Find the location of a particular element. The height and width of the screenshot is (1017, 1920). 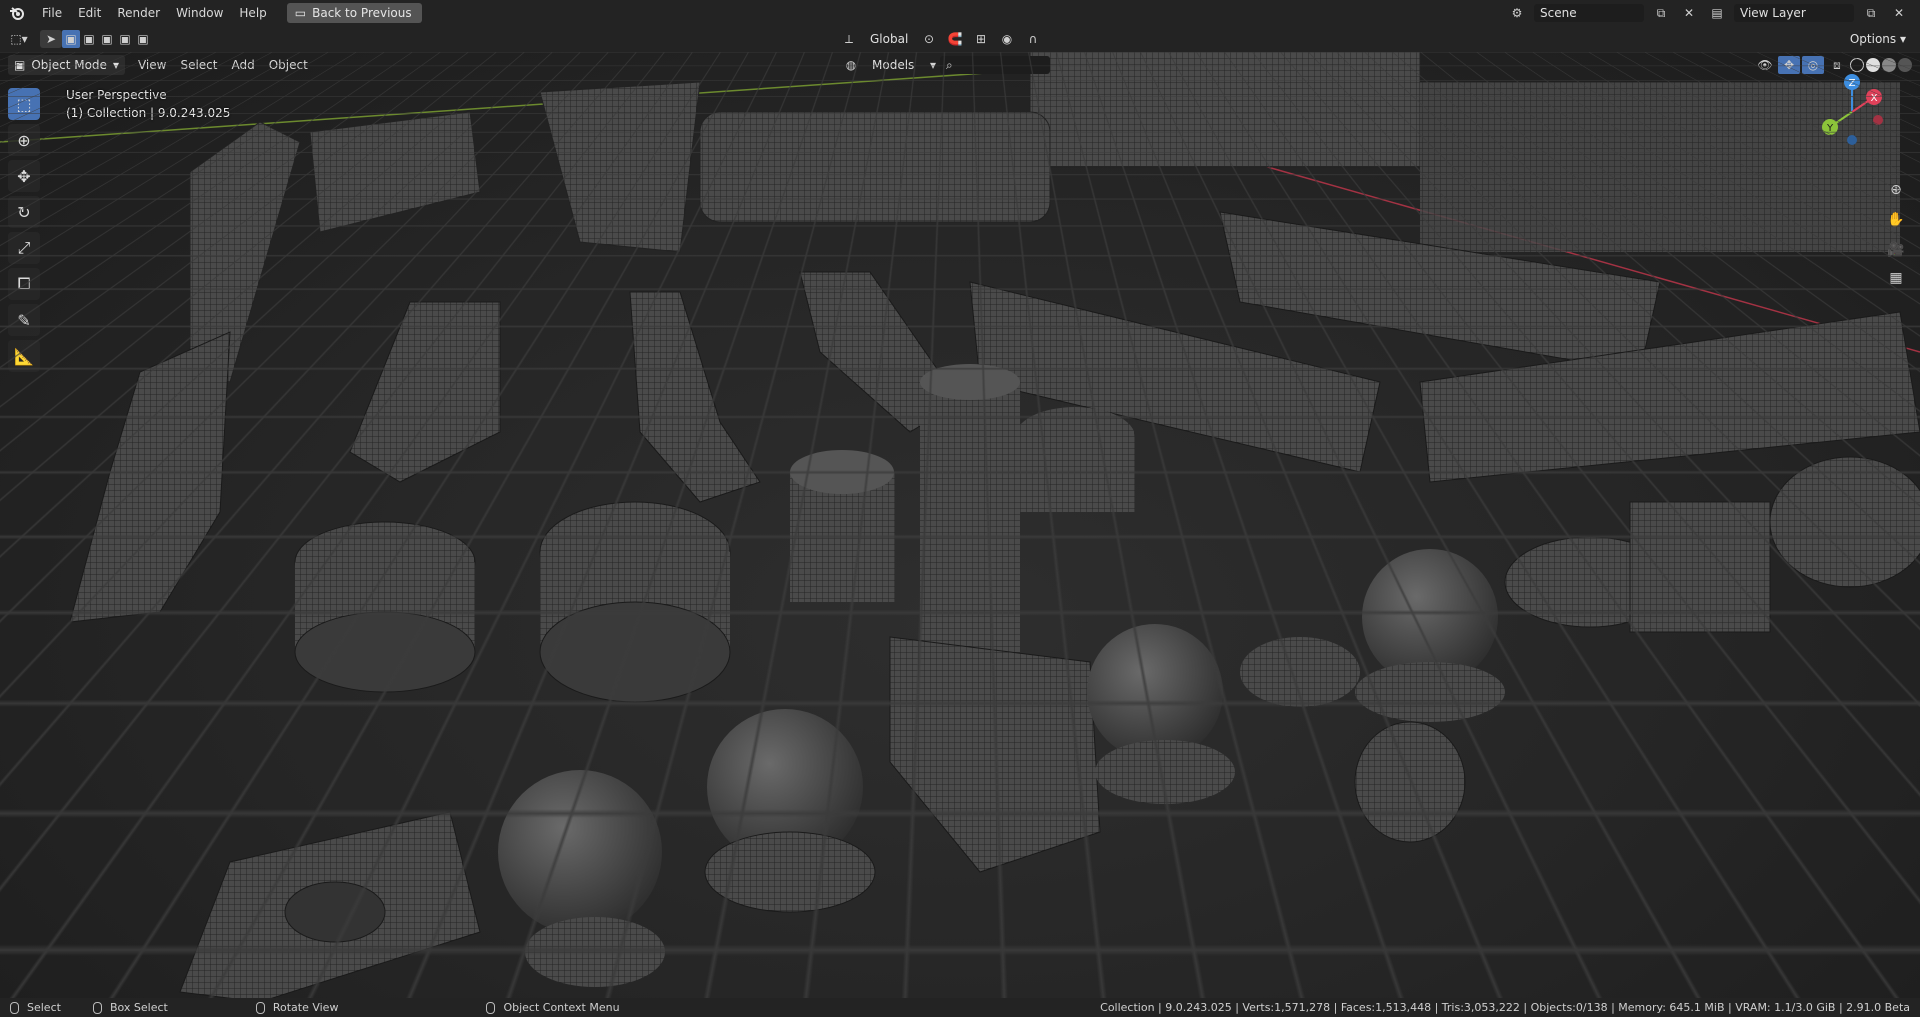

new-view-layer-icon: ⧉ is located at coordinates (1871, 13).